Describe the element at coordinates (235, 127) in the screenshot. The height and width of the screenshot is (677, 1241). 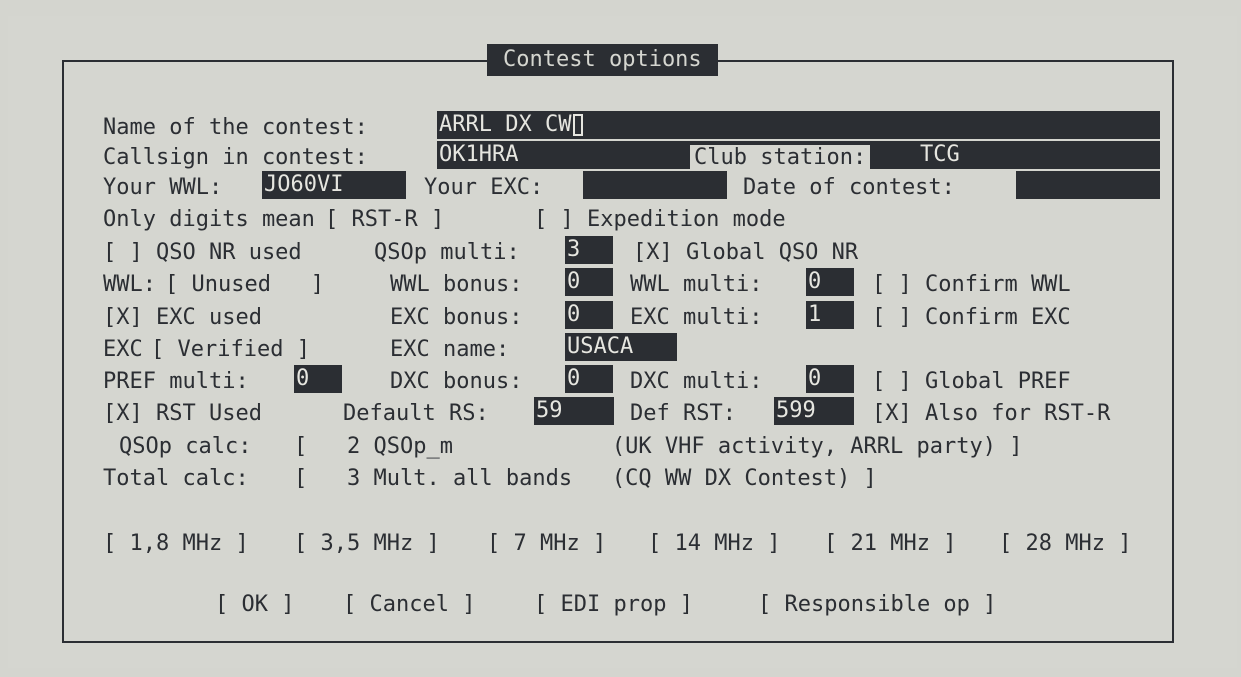
I see `contest-name-label: Name of the contest:` at that location.